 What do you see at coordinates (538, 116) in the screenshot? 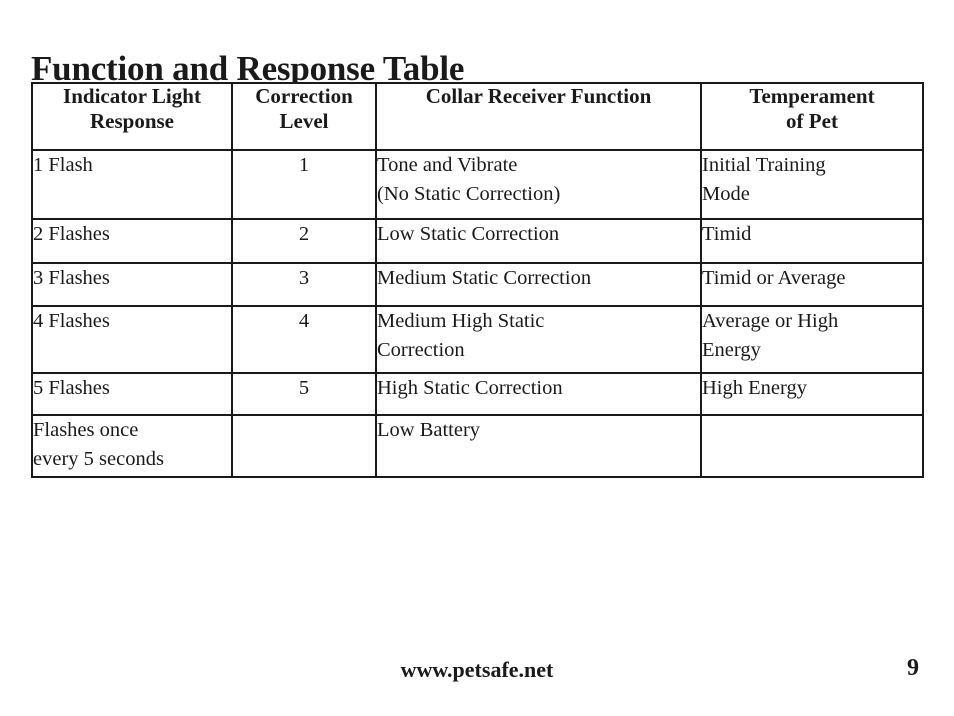
I see `column-header-collar-receiver-function: Collar Receiver Function` at bounding box center [538, 116].